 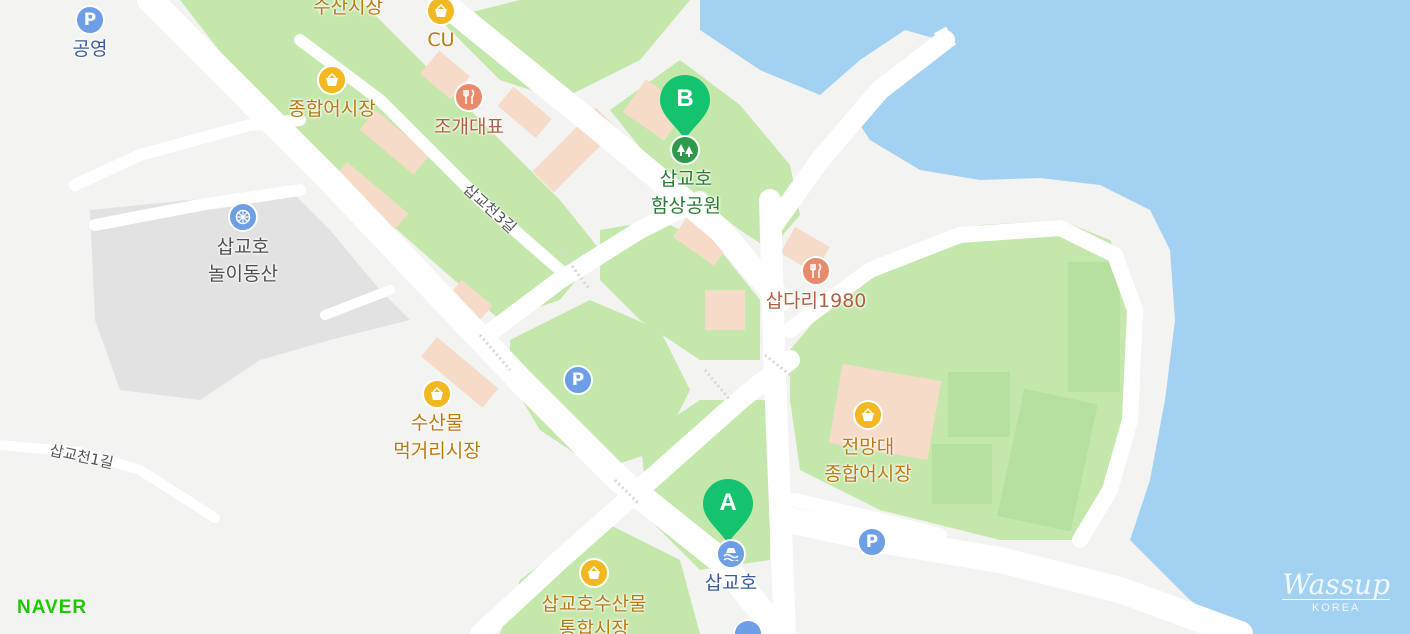 I want to click on waterfront-icon, so click(x=731, y=554).